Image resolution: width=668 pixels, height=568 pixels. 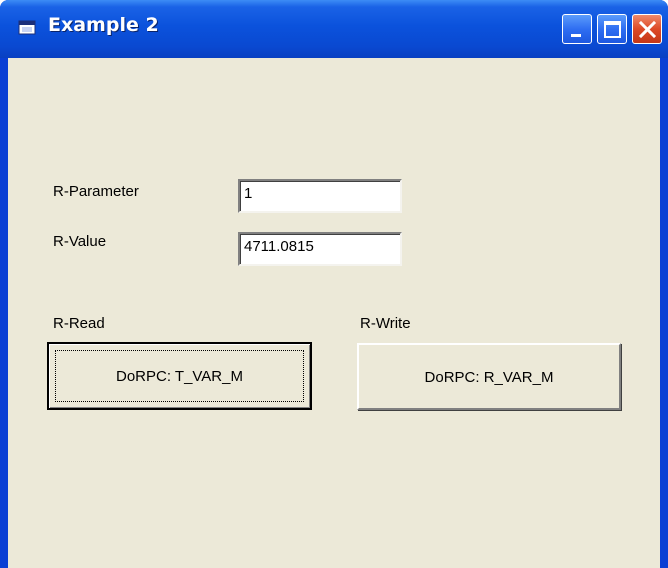 What do you see at coordinates (80, 241) in the screenshot?
I see `r-value-label: R-Value` at bounding box center [80, 241].